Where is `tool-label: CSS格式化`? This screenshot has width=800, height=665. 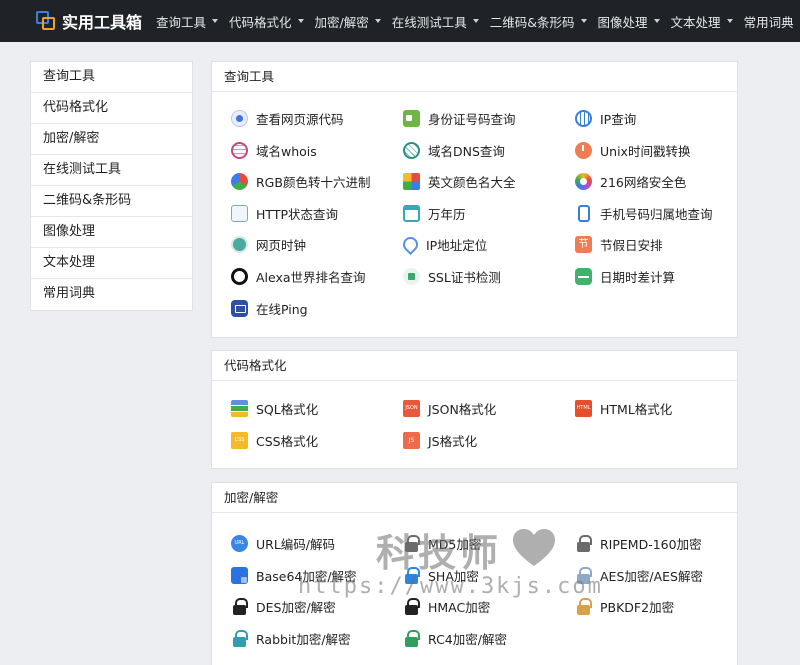
tool-label: CSS格式化 is located at coordinates (287, 441).